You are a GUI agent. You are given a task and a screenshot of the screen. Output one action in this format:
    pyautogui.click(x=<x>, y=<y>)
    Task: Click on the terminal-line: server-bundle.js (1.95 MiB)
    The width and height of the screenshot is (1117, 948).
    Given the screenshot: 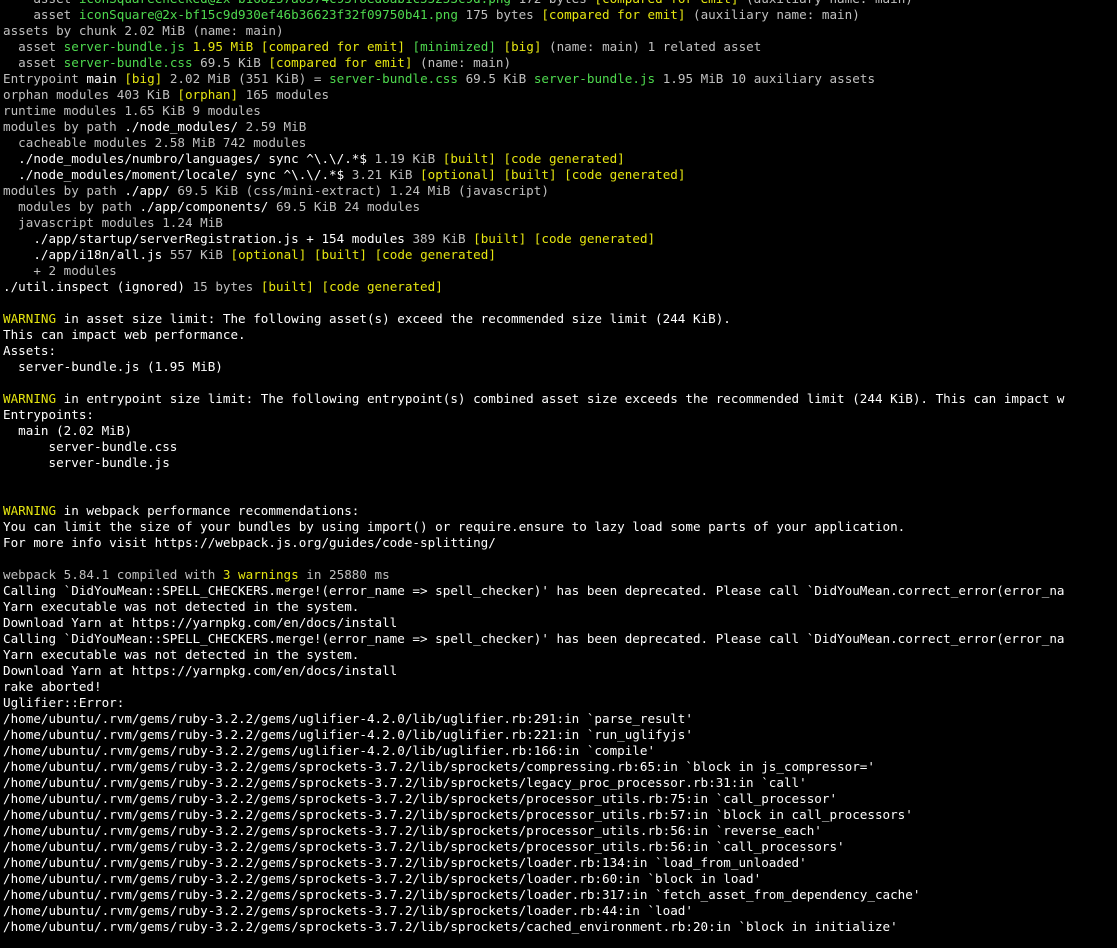 What is the action you would take?
    pyautogui.click(x=560, y=367)
    